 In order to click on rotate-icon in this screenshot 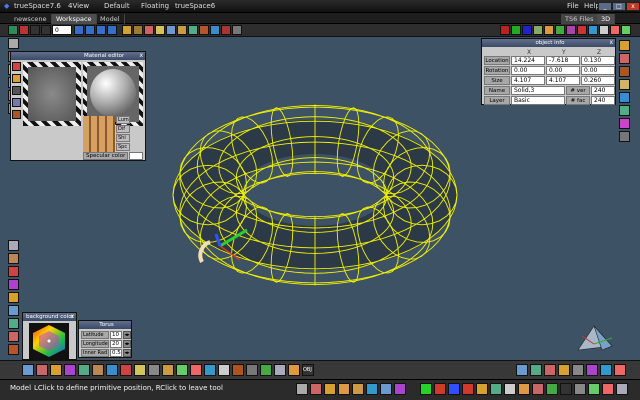, I will do `click(582, 30)`.